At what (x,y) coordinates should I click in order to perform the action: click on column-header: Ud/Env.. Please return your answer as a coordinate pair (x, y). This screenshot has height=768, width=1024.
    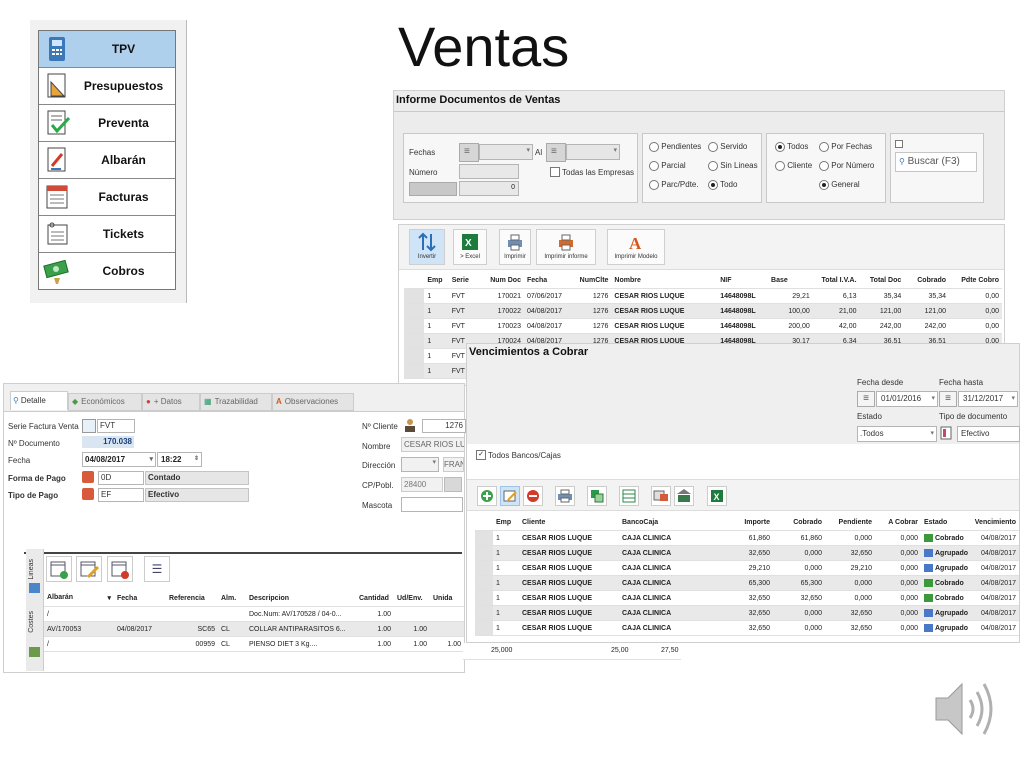
    Looking at the image, I should click on (412, 598).